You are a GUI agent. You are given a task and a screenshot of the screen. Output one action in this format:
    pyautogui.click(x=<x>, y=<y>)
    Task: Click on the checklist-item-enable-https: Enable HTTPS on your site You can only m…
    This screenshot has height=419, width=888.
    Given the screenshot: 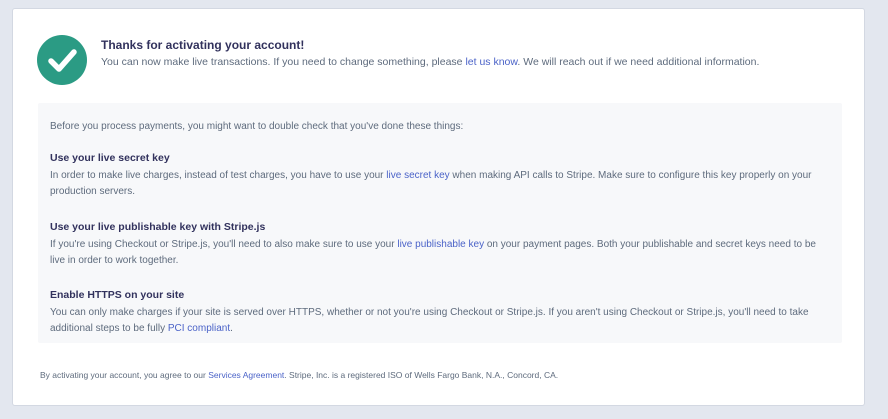 What is the action you would take?
    pyautogui.click(x=440, y=312)
    